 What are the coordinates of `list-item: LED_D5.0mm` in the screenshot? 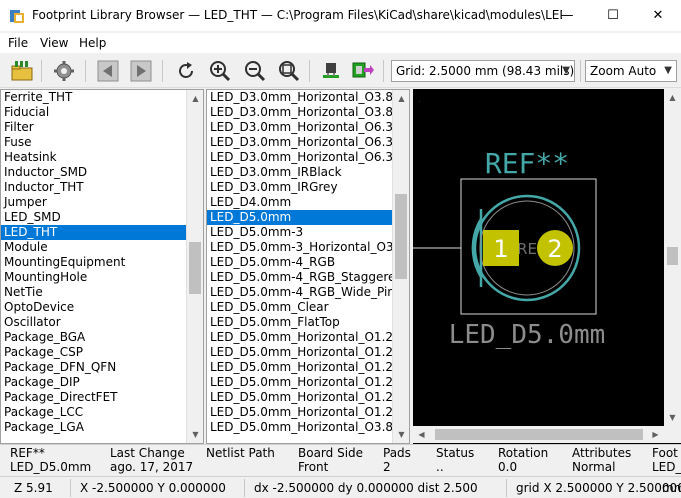 It's located at (300, 217).